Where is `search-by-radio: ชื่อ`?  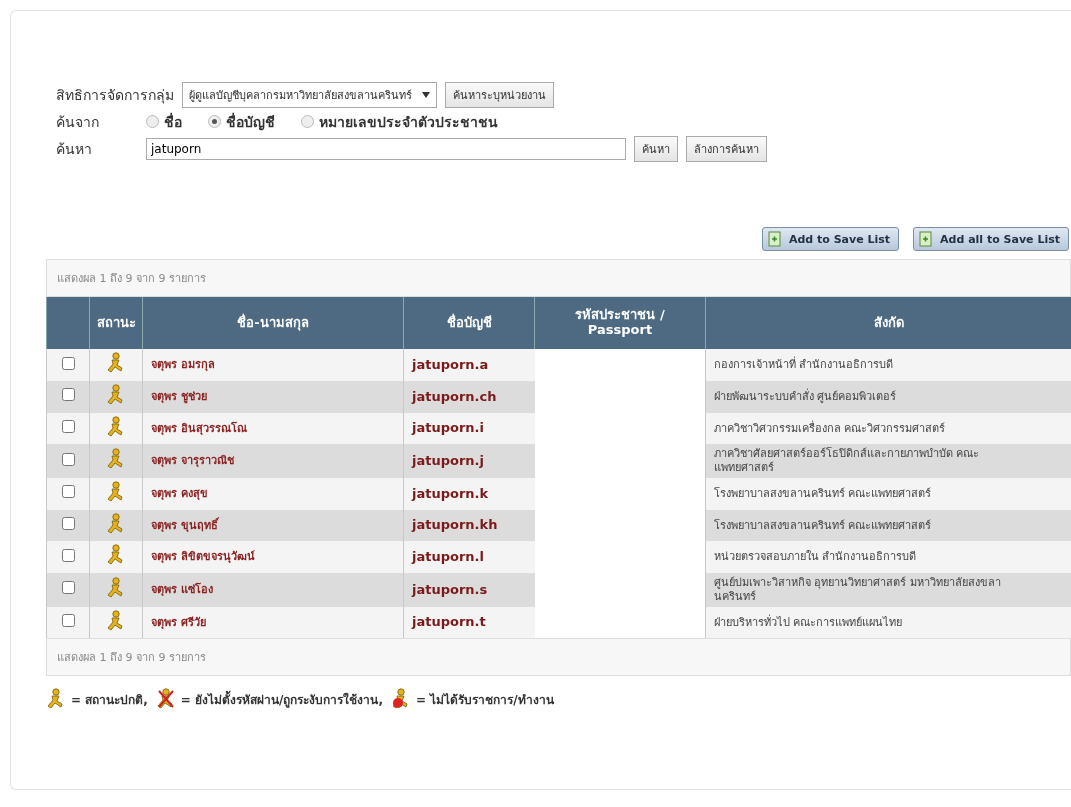
search-by-radio: ชื่อ is located at coordinates (164, 121).